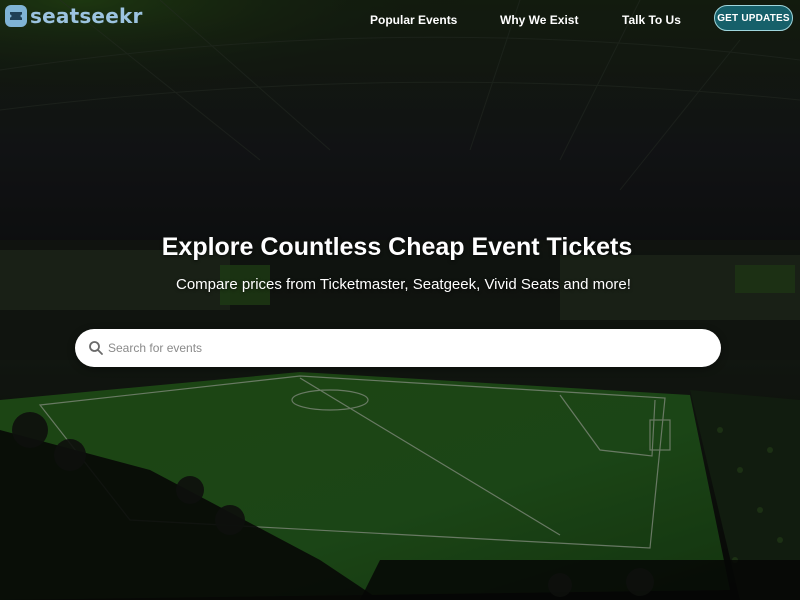 The width and height of the screenshot is (800, 600). I want to click on ticket-icon, so click(16, 16).